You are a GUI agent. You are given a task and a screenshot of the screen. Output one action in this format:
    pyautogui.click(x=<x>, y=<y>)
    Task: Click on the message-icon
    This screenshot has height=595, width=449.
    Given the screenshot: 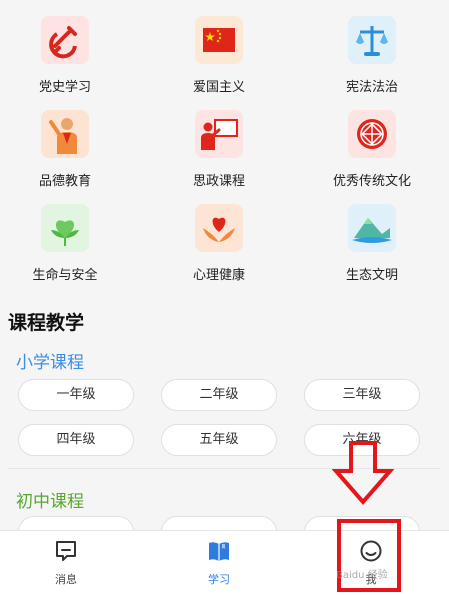 What is the action you would take?
    pyautogui.click(x=66, y=551)
    